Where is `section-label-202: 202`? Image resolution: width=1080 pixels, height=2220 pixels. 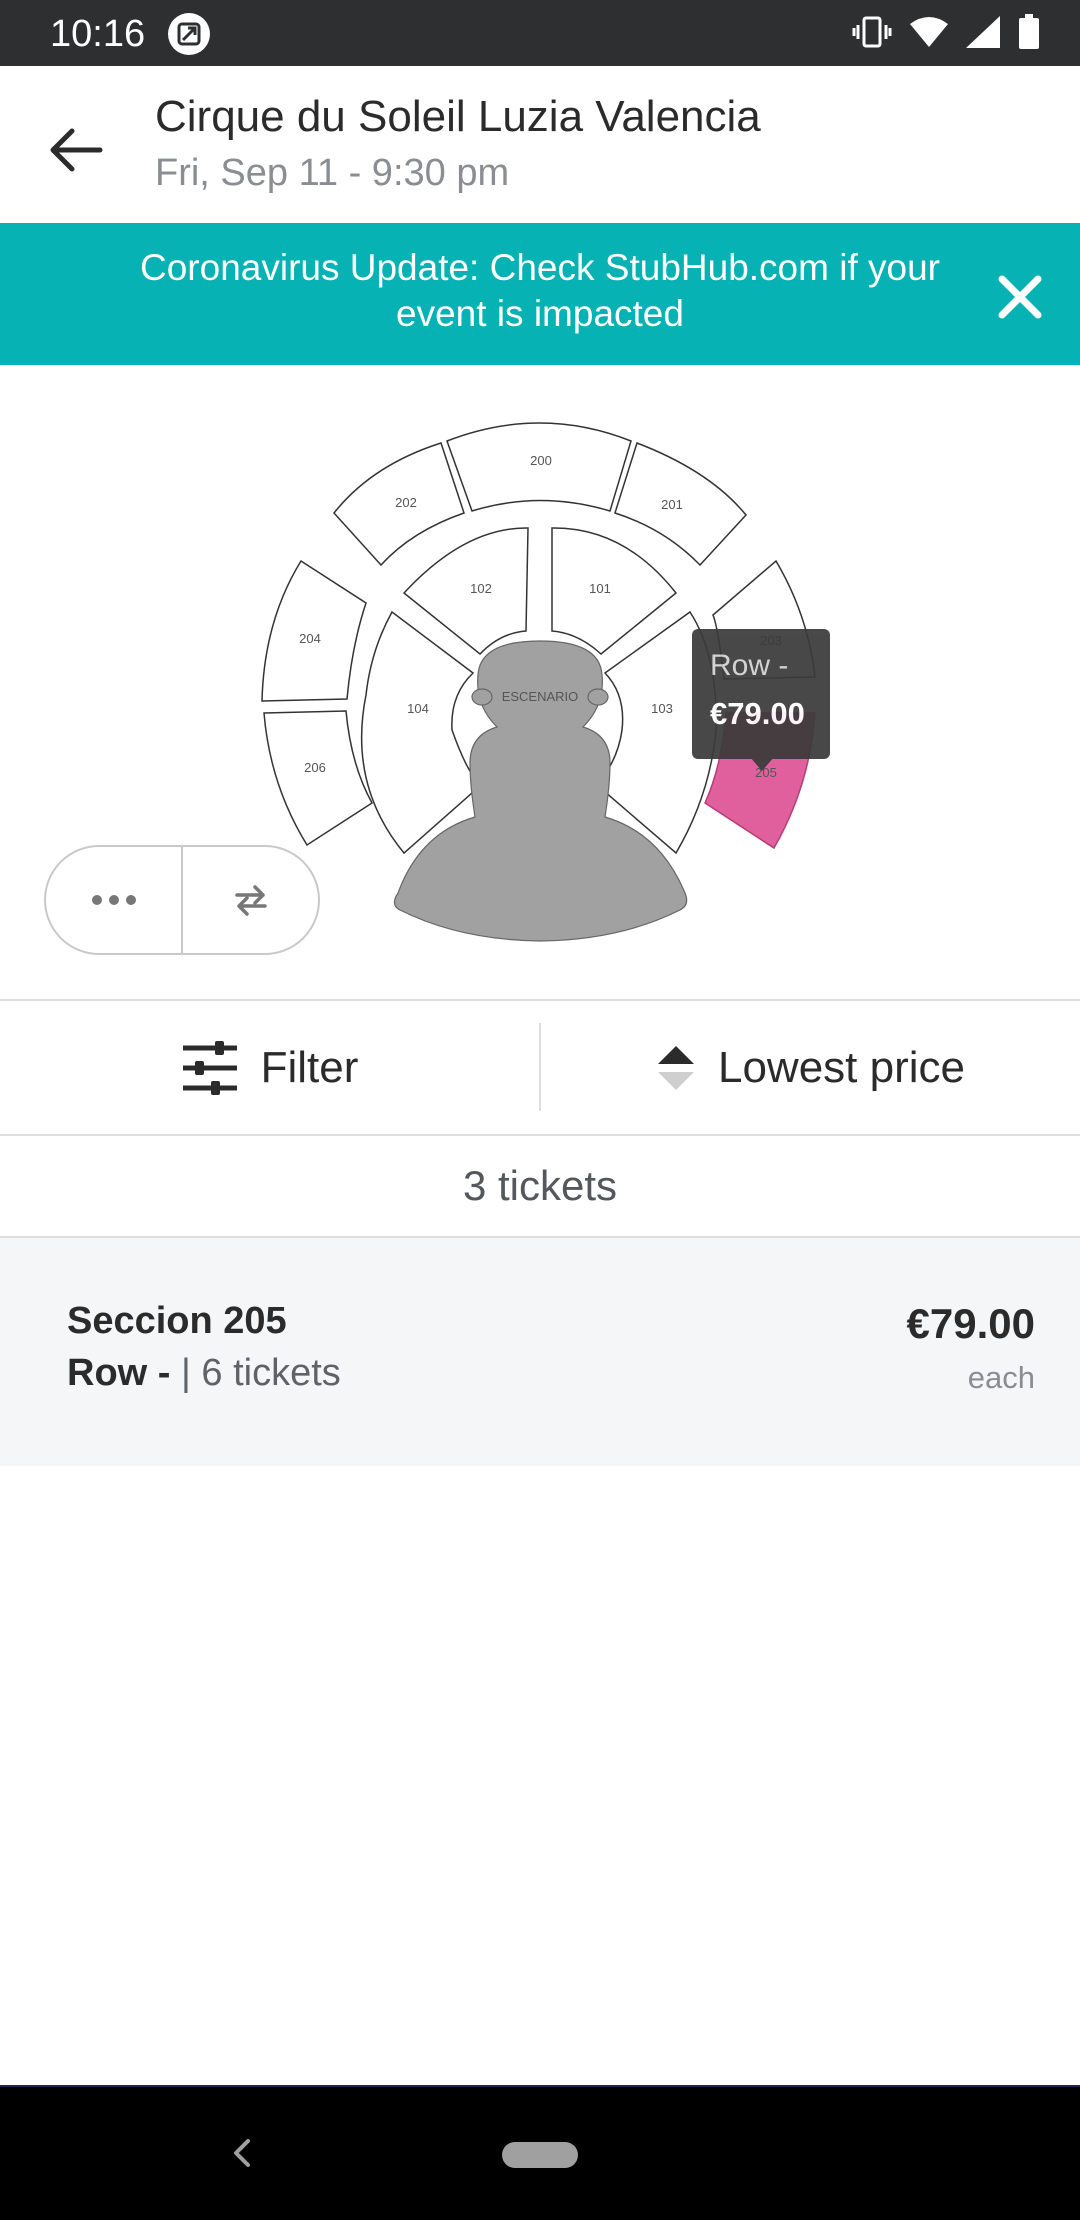 section-label-202: 202 is located at coordinates (406, 502).